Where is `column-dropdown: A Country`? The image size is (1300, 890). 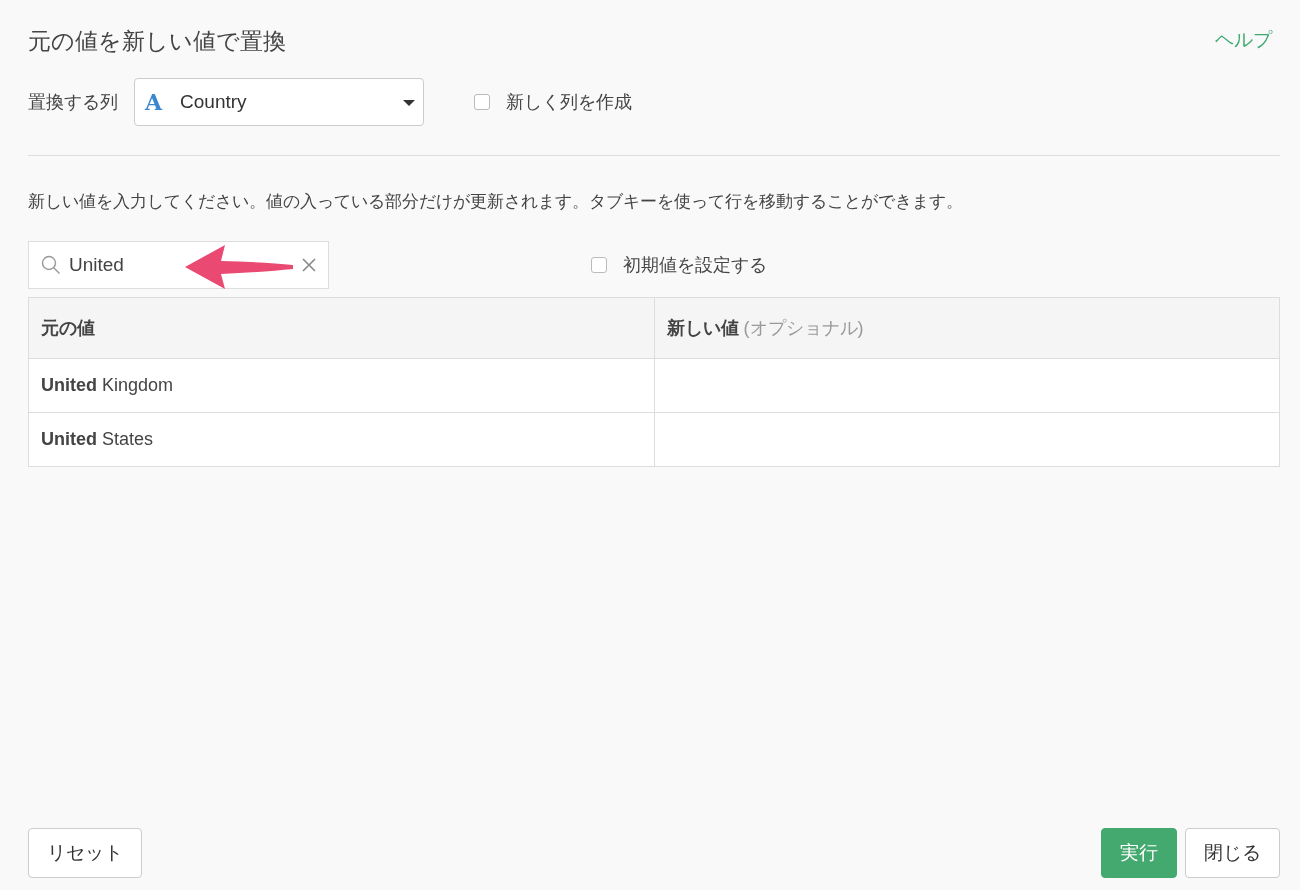 column-dropdown: A Country is located at coordinates (279, 102).